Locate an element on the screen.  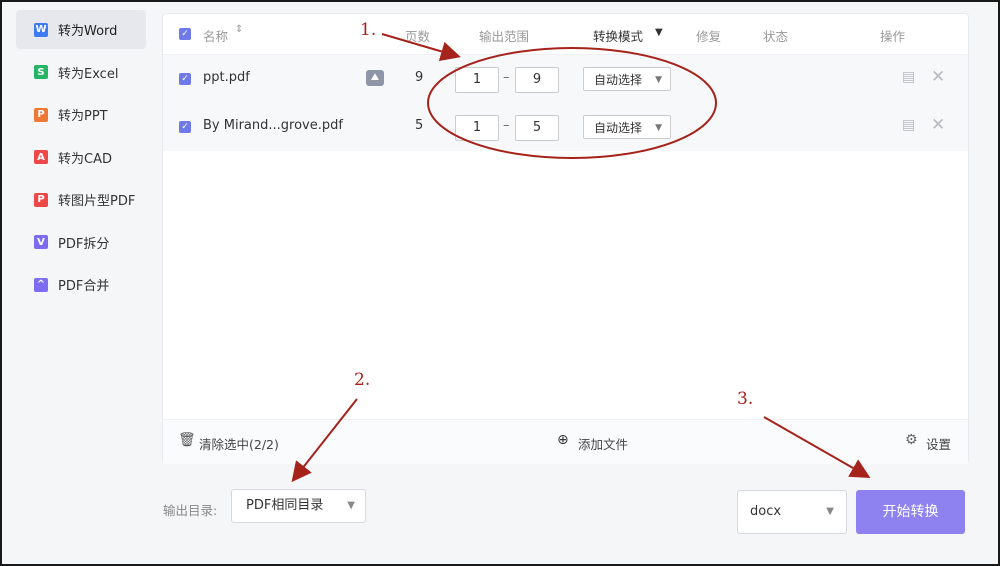
sidebar-item-label: 转图片型PDF is located at coordinates (97, 201).